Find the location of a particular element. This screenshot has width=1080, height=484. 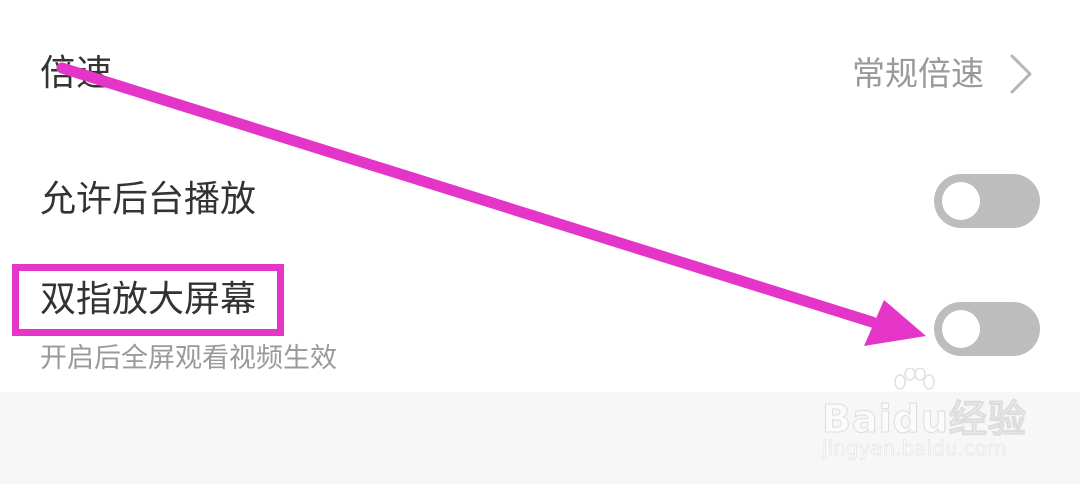

speed-value: 常规倍速 is located at coordinates (918, 73).